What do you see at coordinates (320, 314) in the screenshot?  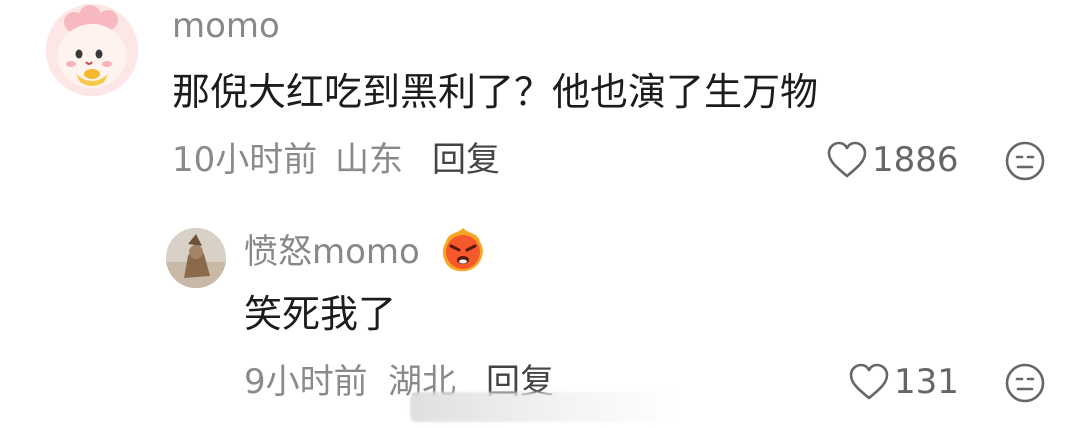 I see `reply-text: 笑死我了` at bounding box center [320, 314].